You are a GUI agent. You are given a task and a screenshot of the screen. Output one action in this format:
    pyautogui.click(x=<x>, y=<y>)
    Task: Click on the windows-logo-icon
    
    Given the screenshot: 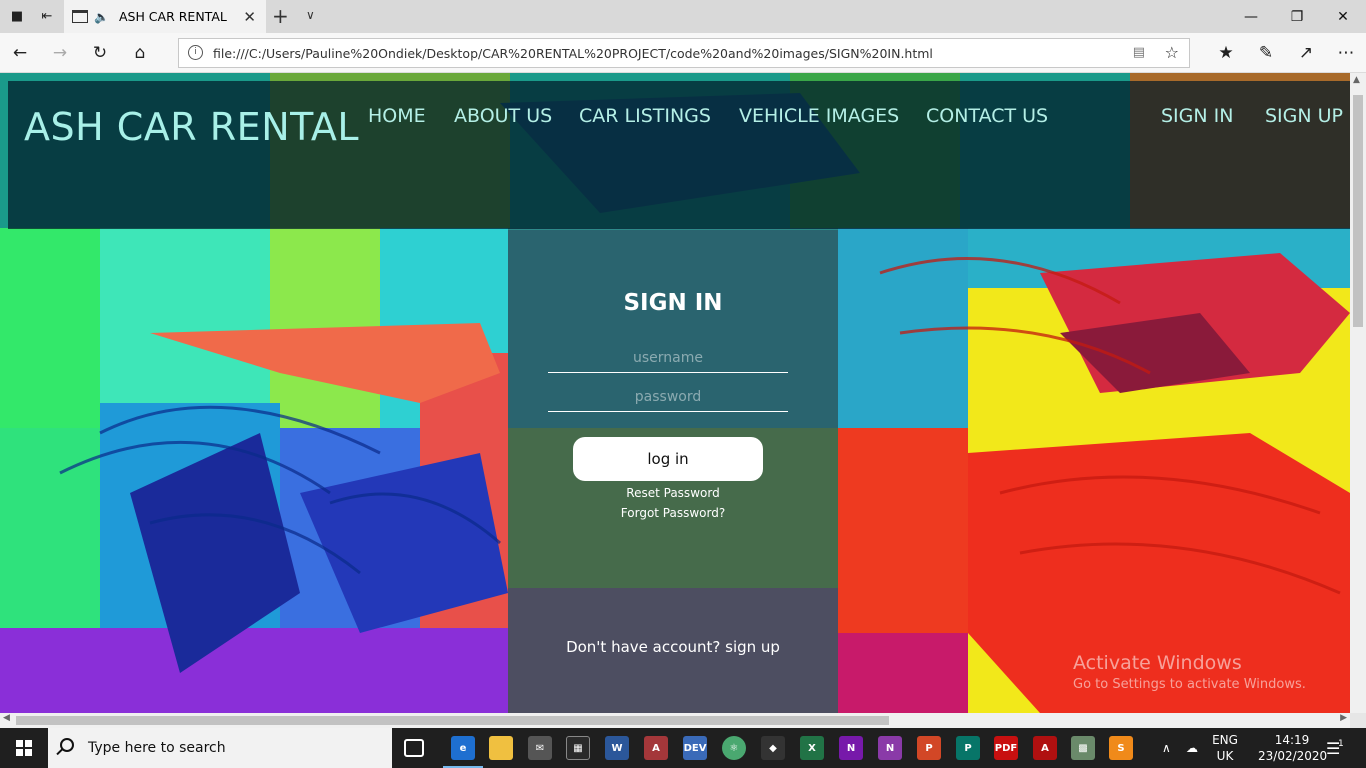 What is the action you would take?
    pyautogui.click(x=24, y=748)
    